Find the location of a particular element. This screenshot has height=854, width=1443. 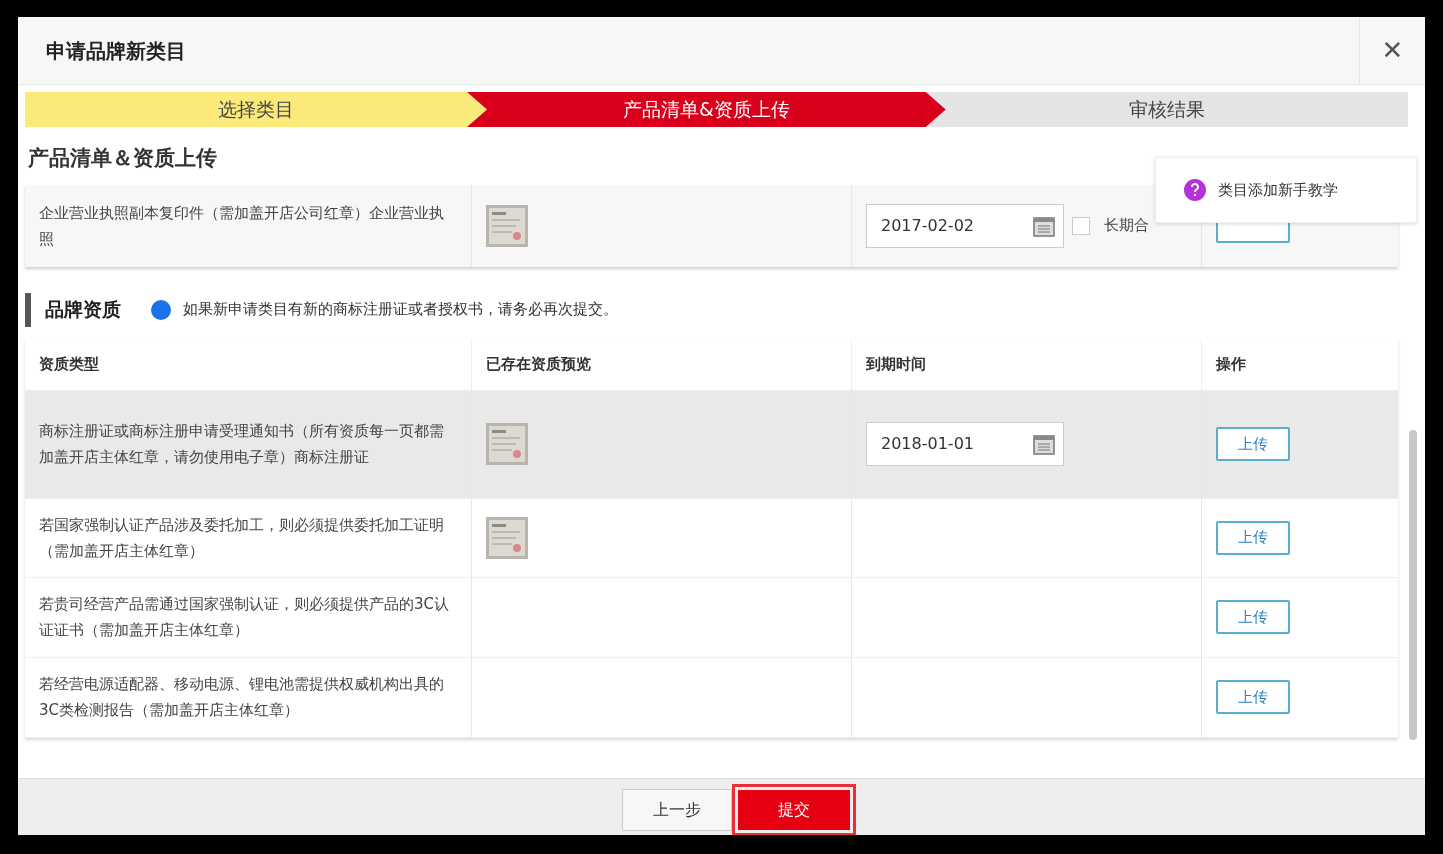

table-cell-text: 若国家强制认证产品涉及委托加工，则必须提供委托加工证明（需加盖开店主体红章） is located at coordinates (242, 538).